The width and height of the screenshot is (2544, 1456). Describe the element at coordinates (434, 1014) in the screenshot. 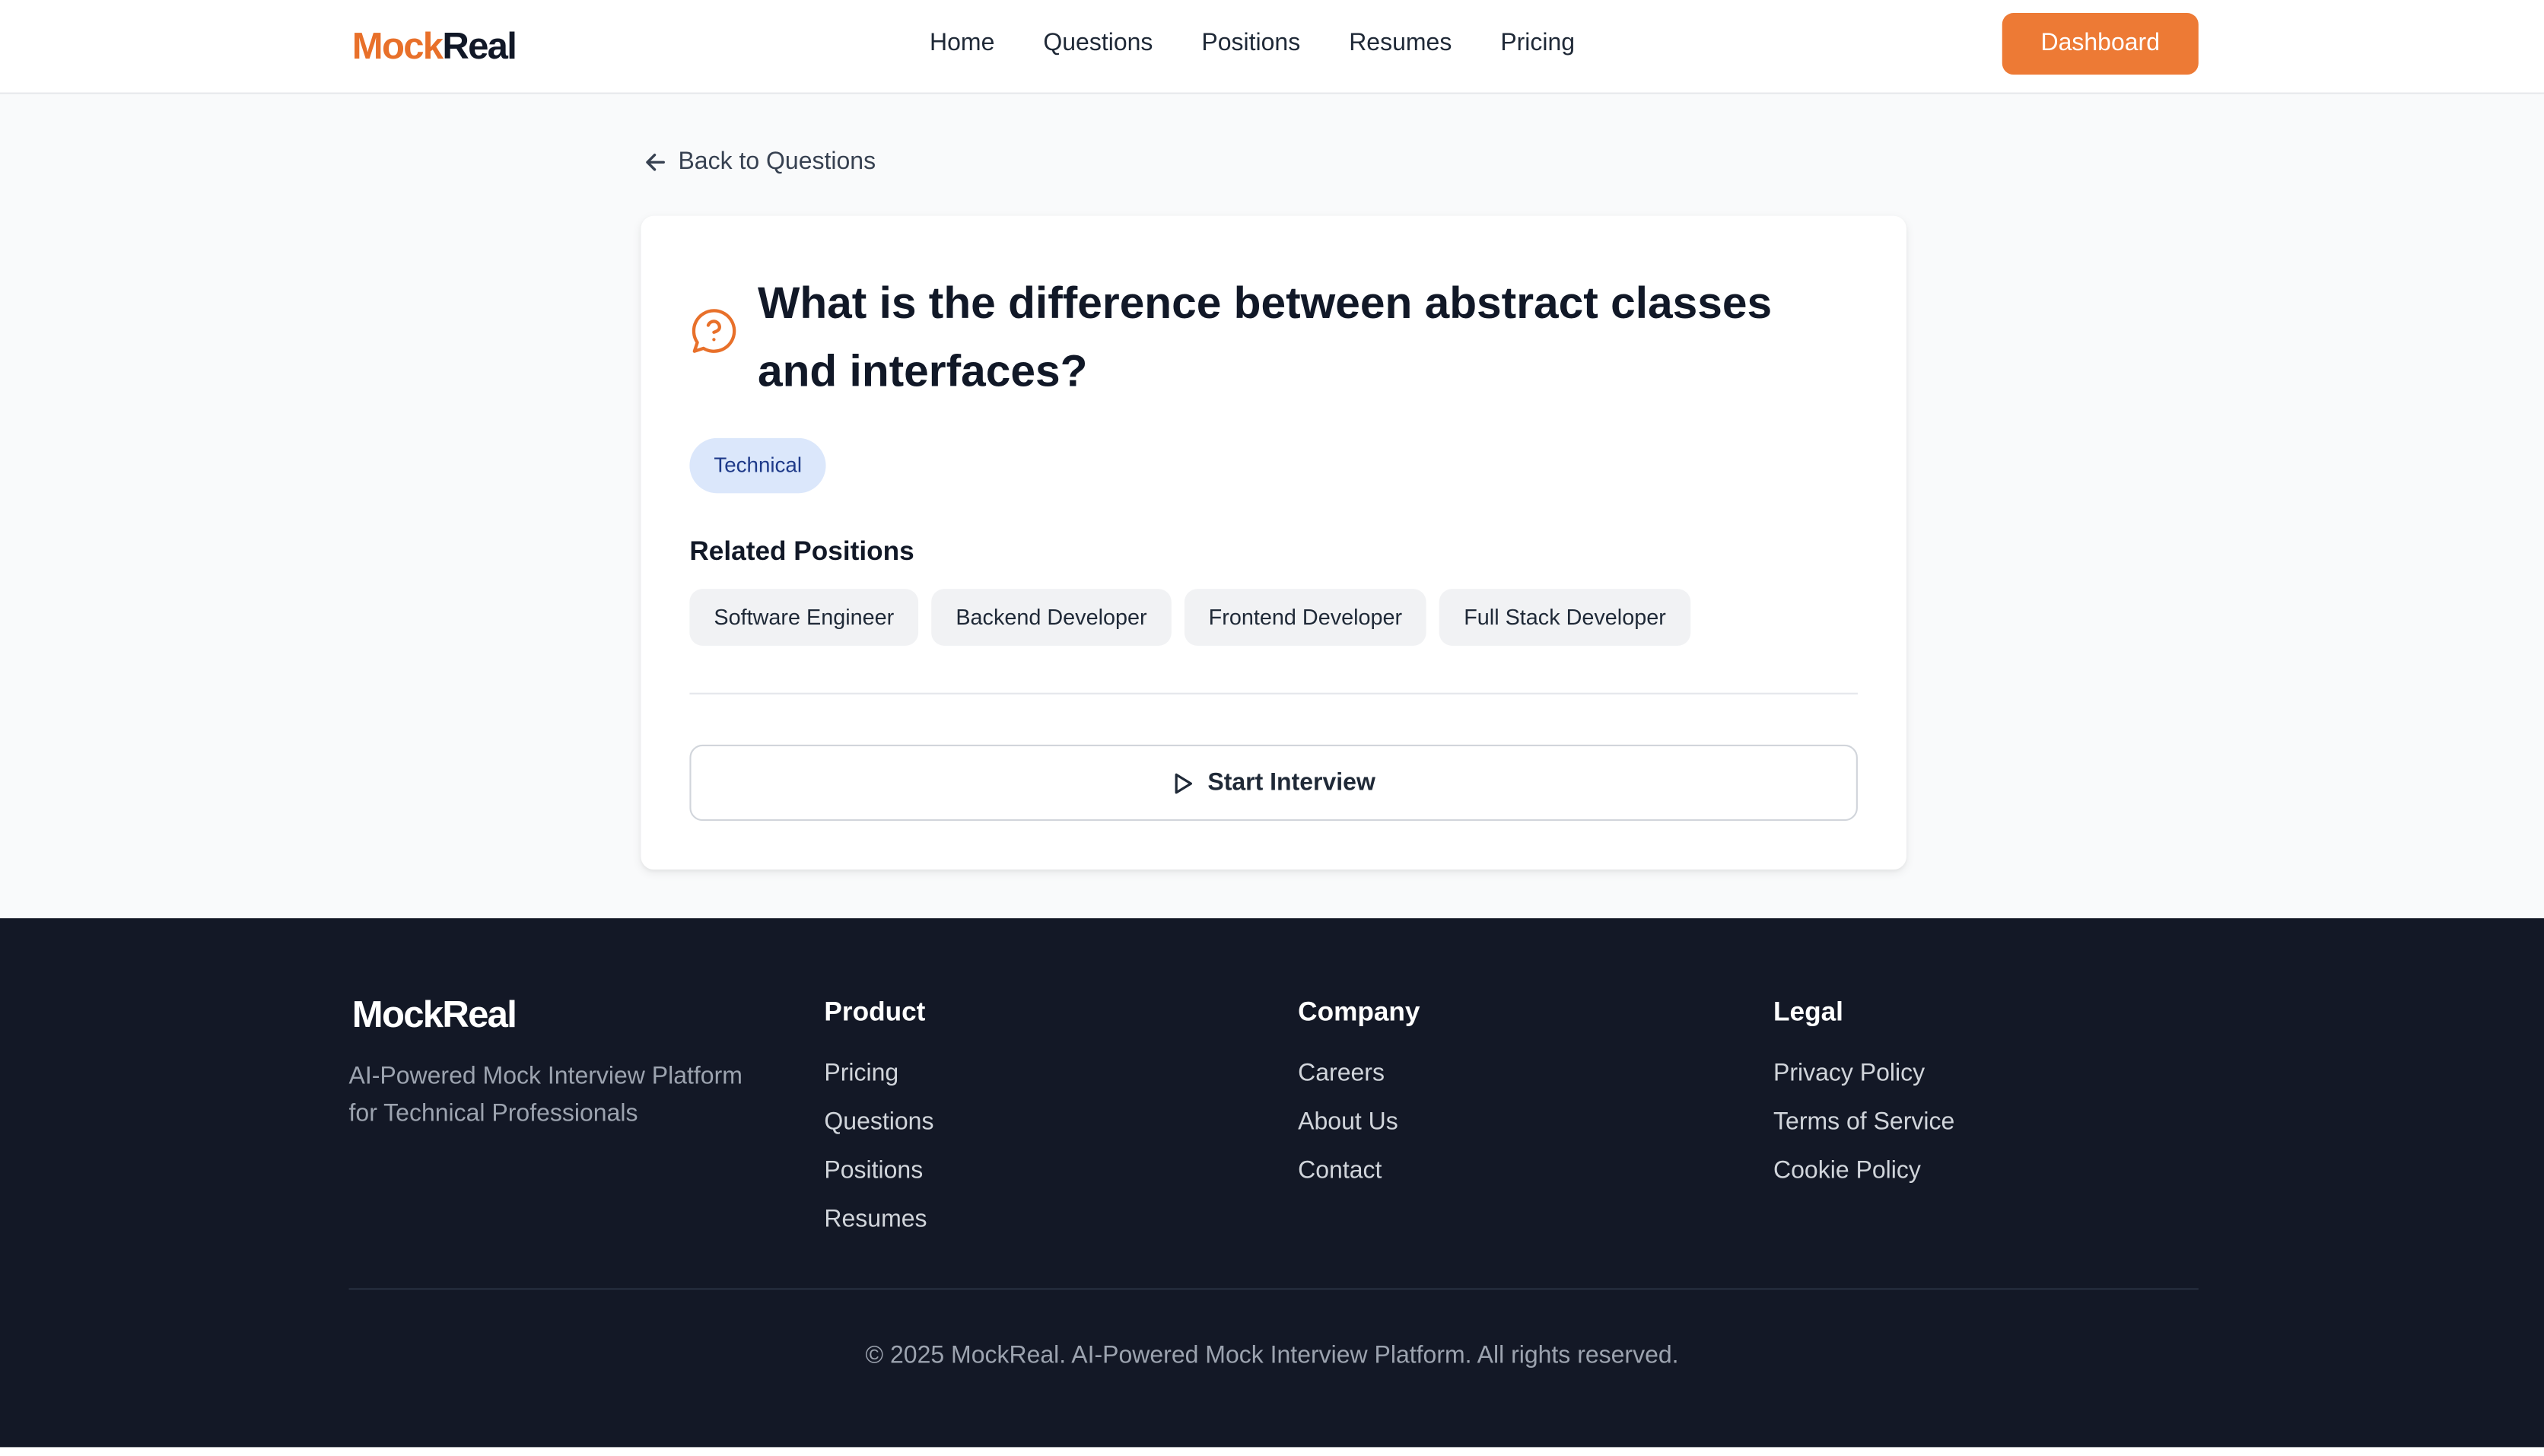

I see `footer-logo: MockReal` at that location.